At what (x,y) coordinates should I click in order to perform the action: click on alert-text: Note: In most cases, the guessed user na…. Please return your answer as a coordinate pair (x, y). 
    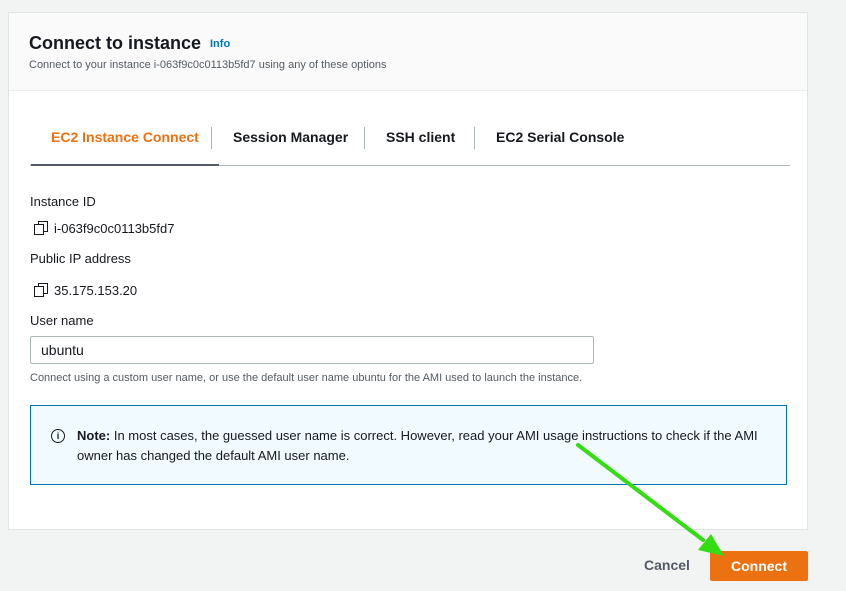
    Looking at the image, I should click on (427, 446).